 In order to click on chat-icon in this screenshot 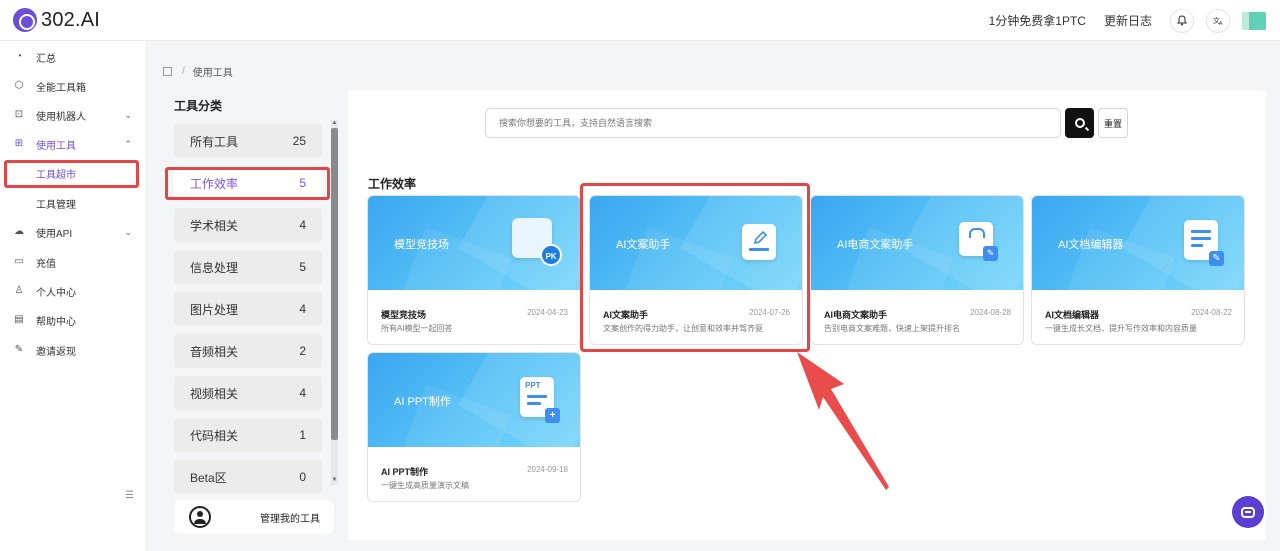, I will do `click(1248, 512)`.